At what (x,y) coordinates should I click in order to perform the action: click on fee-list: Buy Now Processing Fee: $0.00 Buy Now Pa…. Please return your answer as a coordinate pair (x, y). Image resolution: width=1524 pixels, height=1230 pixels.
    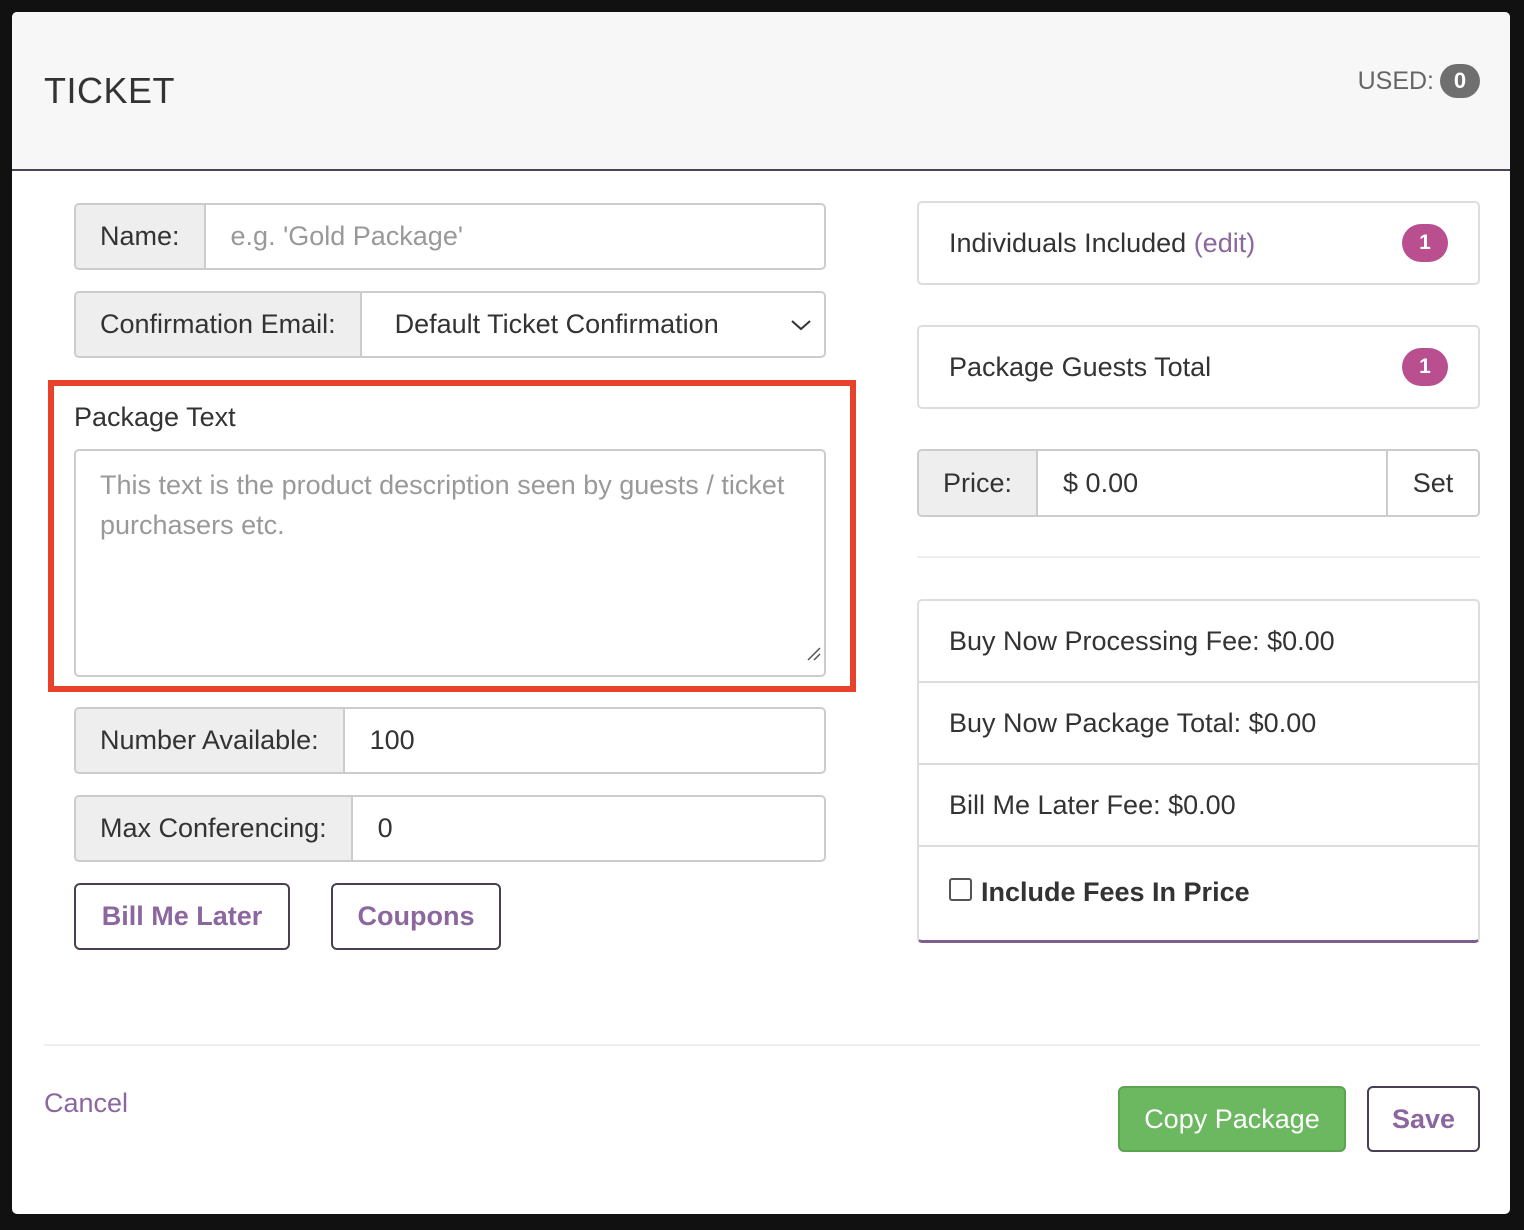
    Looking at the image, I should click on (1198, 771).